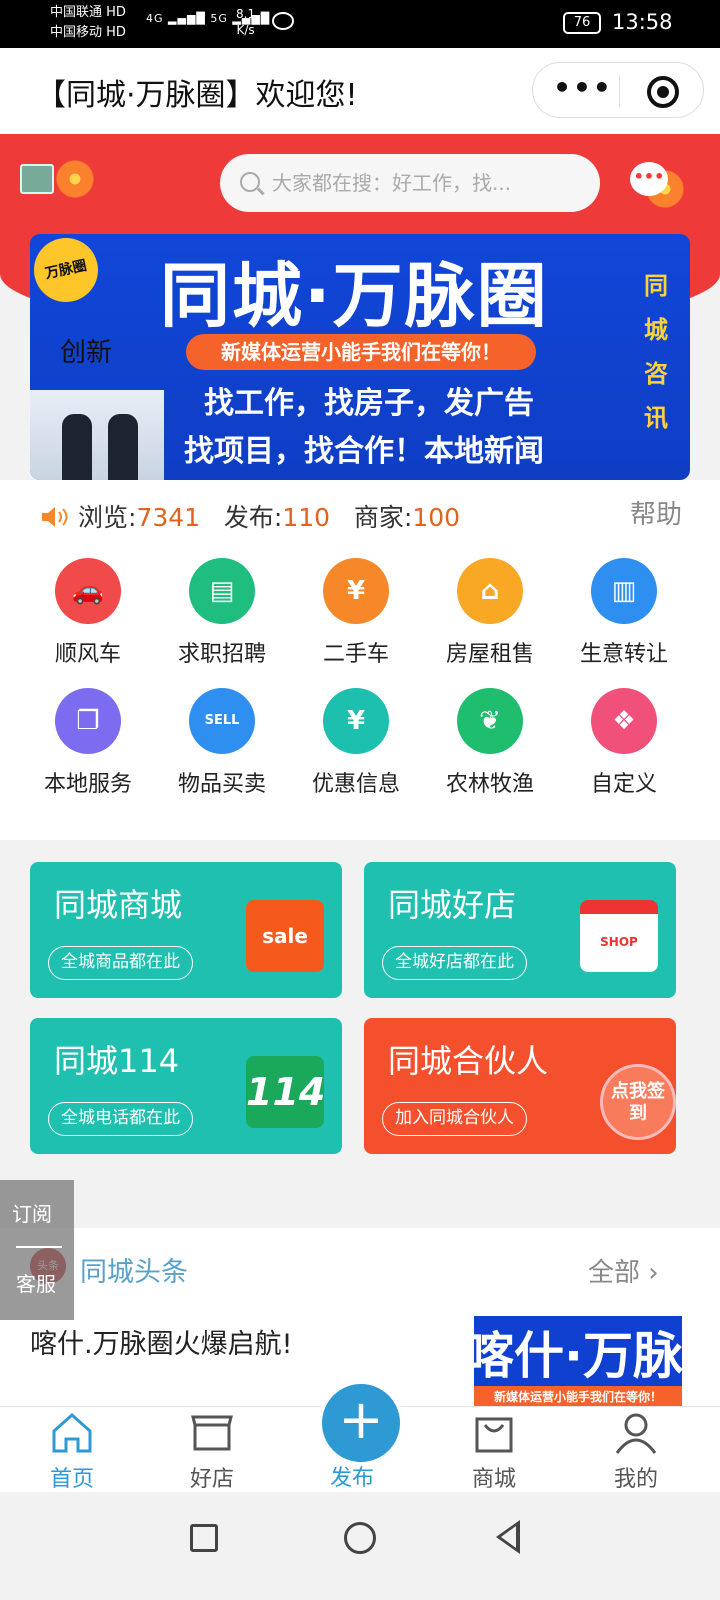 This screenshot has height=1600, width=720. Describe the element at coordinates (118, 905) in the screenshot. I see `card-title: 同城商城` at that location.